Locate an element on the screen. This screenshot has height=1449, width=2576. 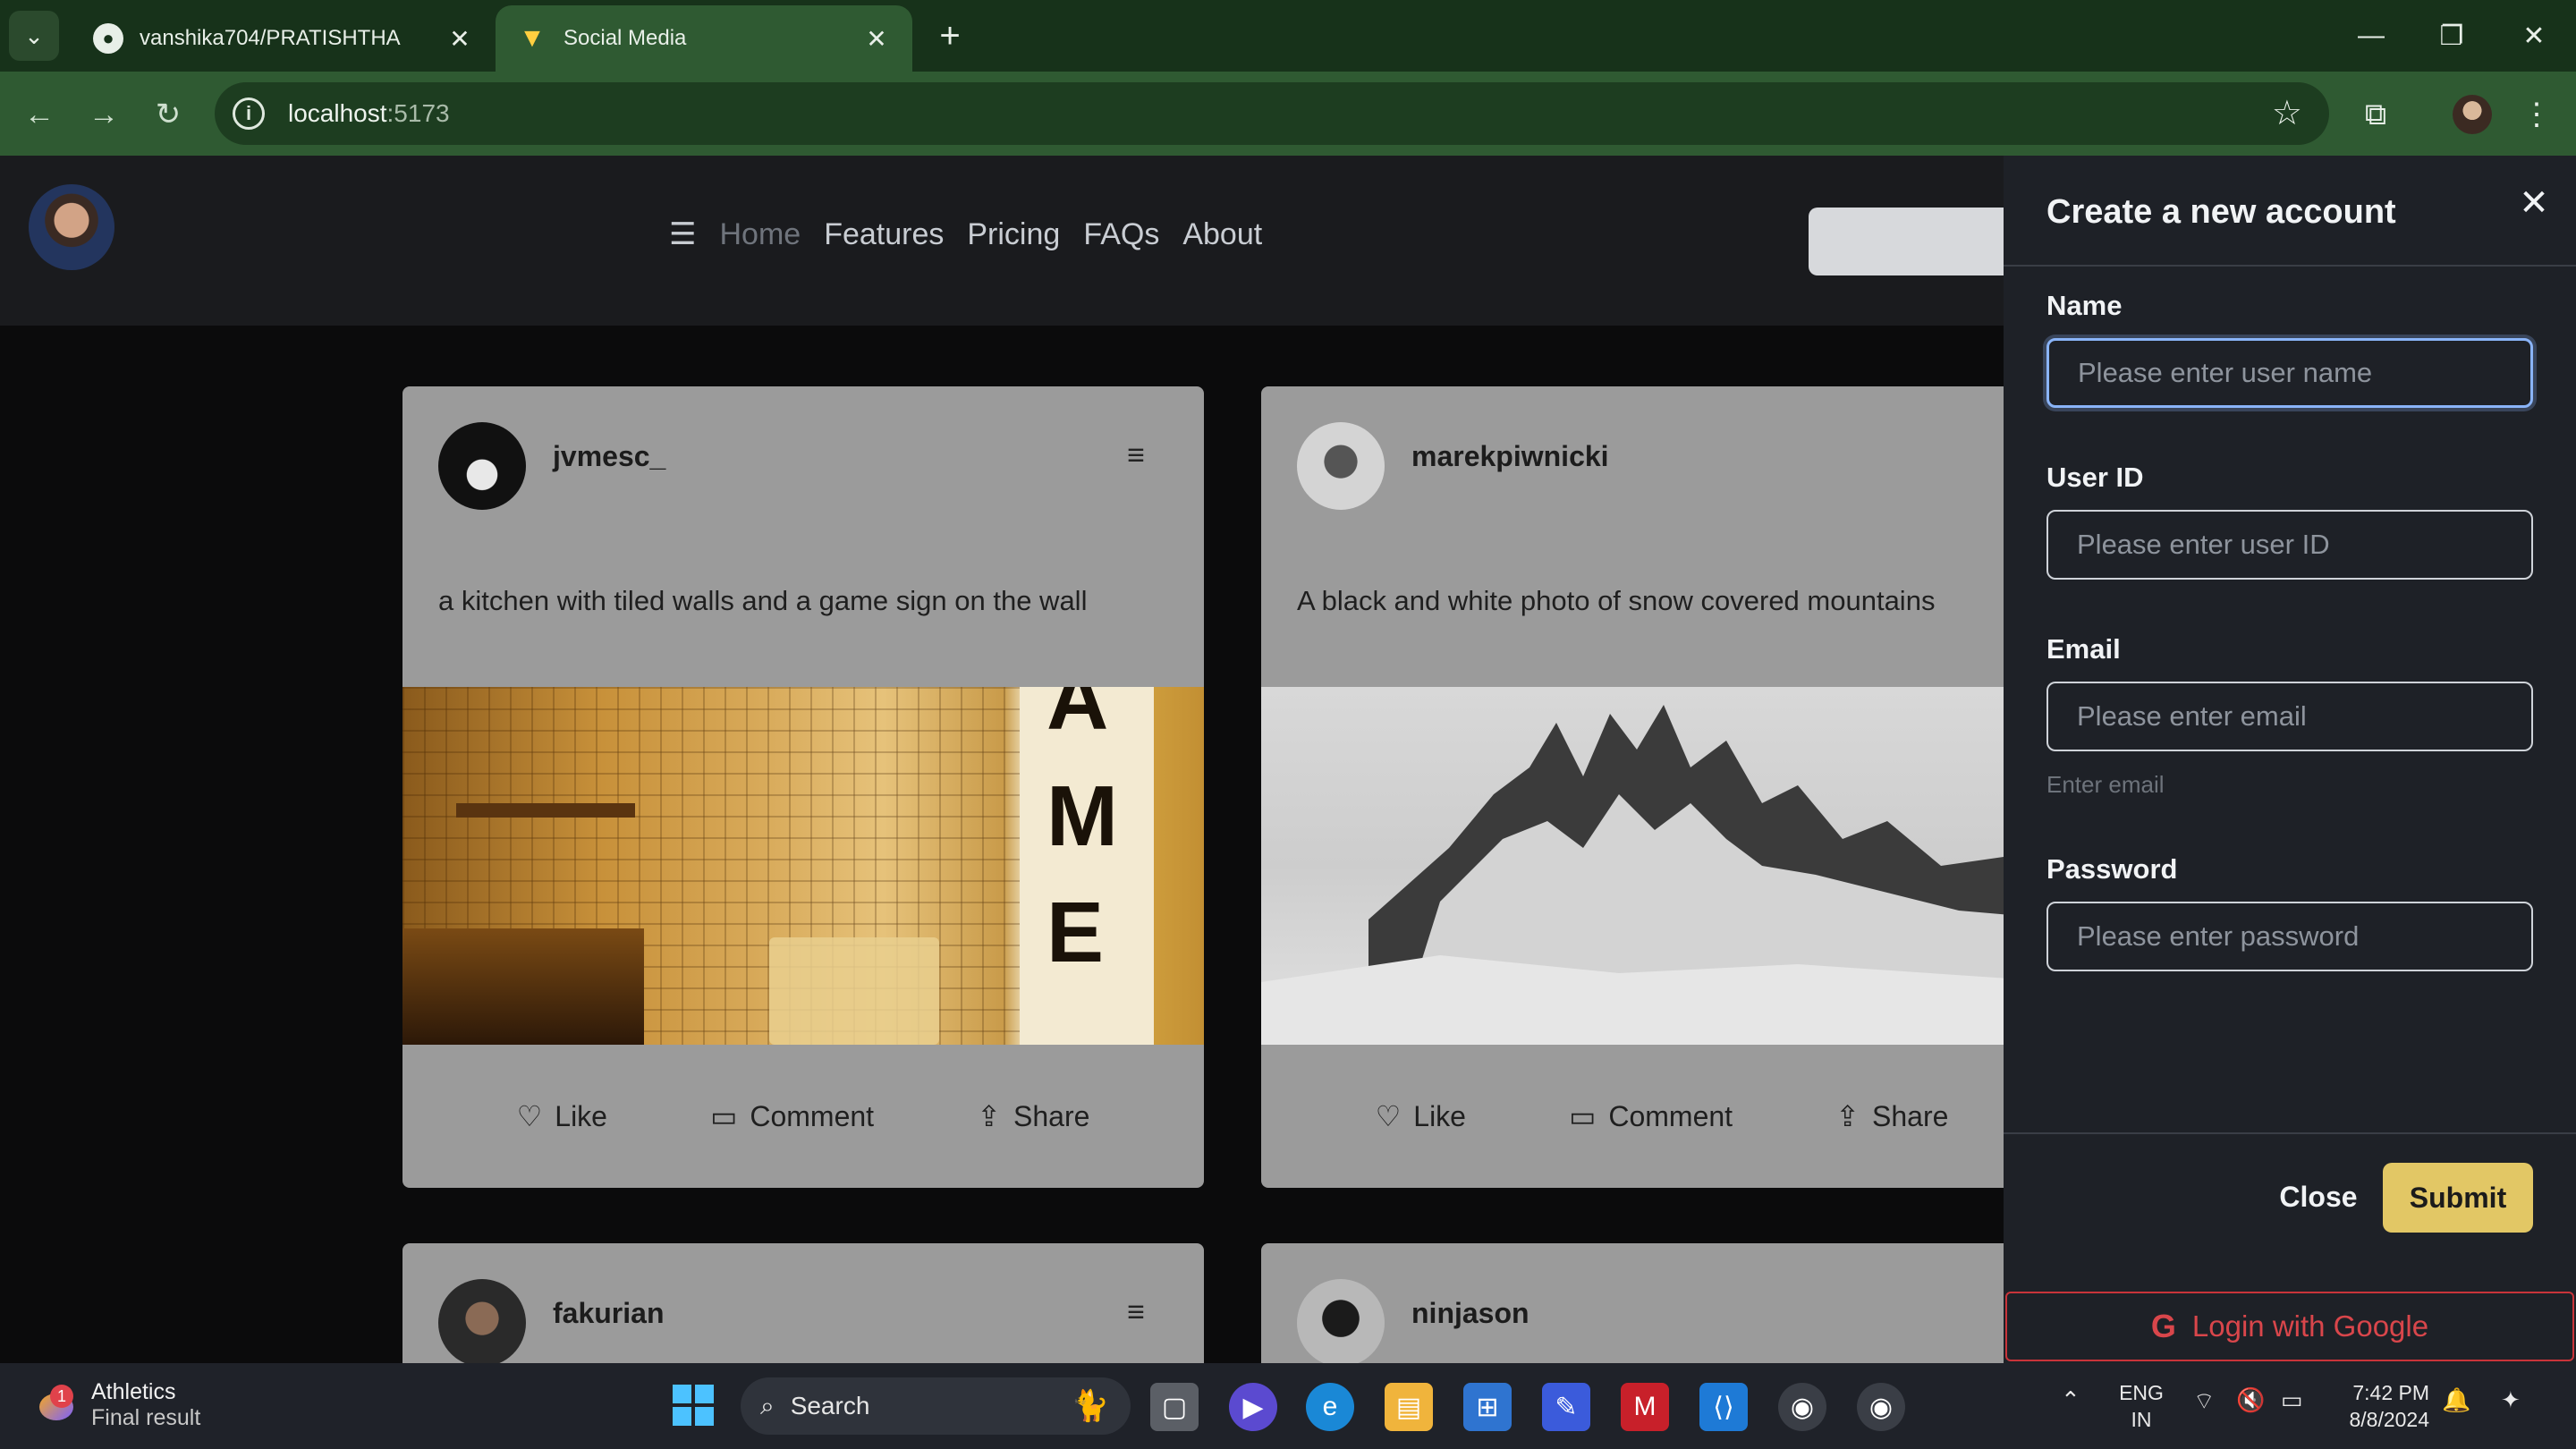
post-username: ninjason is located at coordinates (1470, 1313).